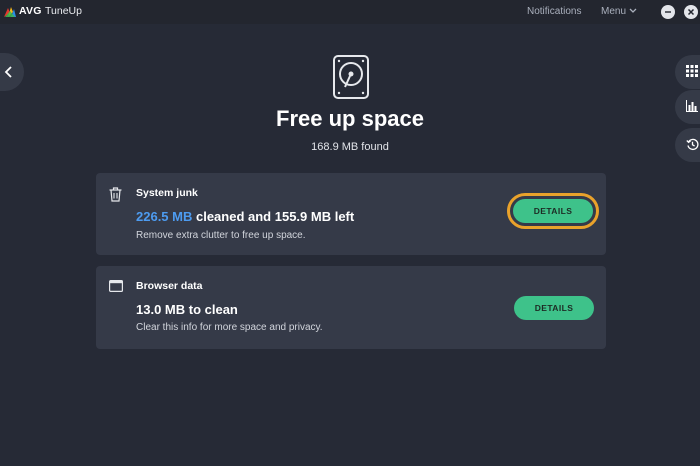  I want to click on minimize-button, so click(668, 12).